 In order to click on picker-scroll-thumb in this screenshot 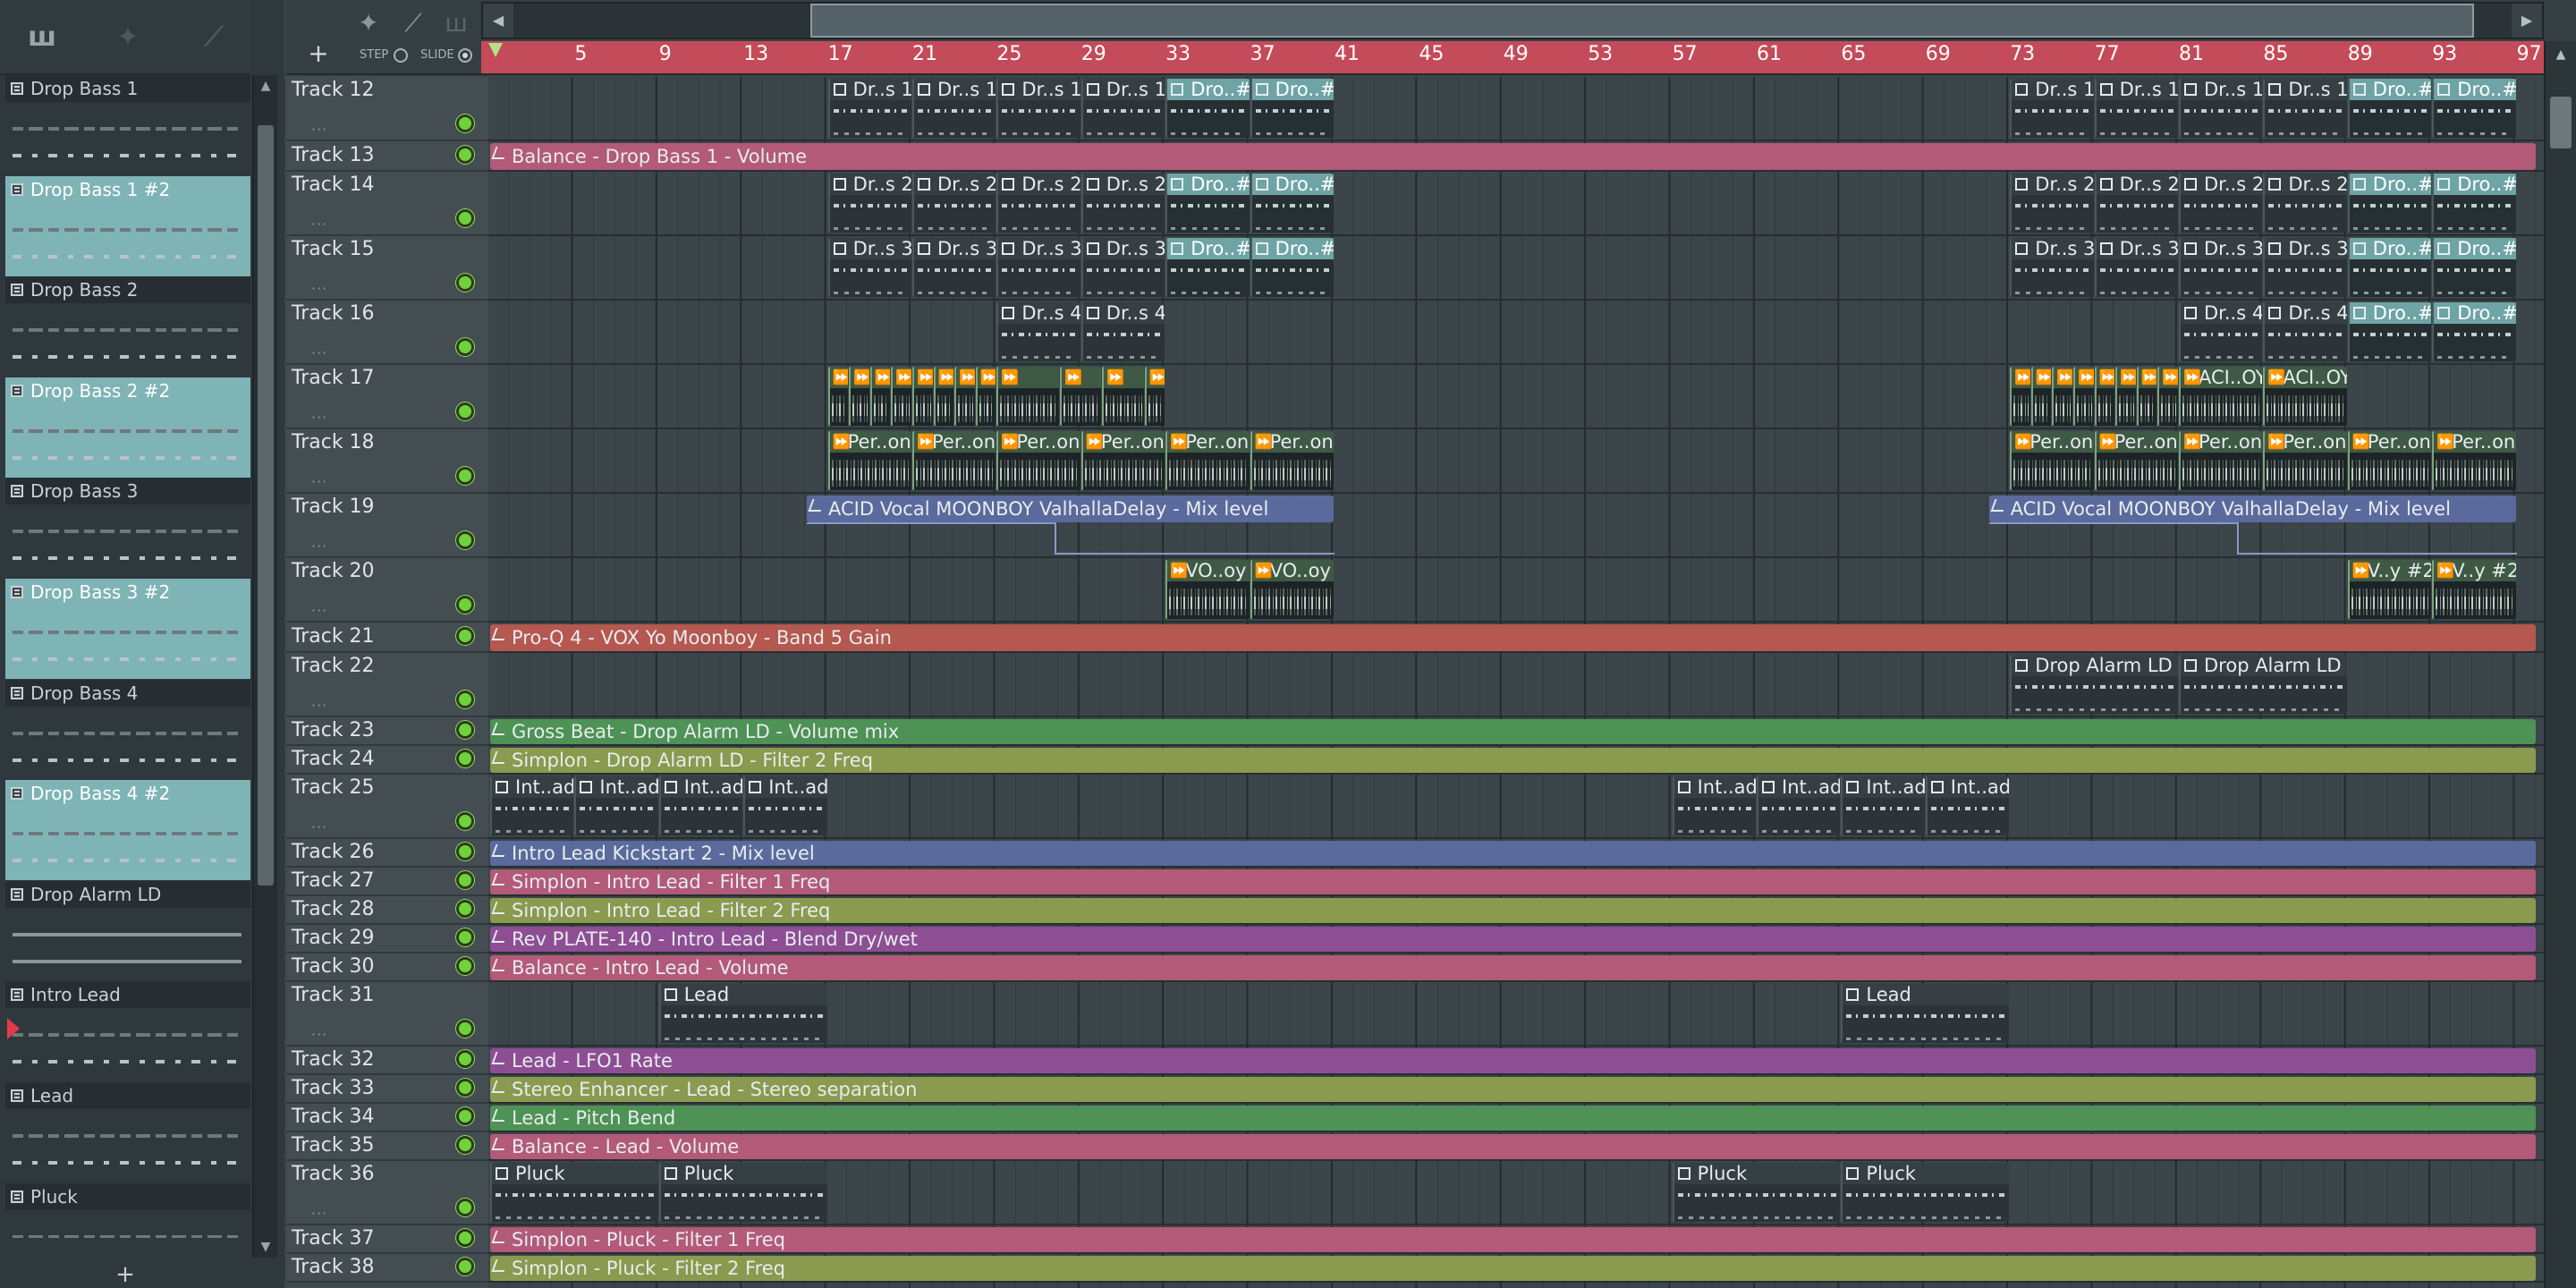, I will do `click(266, 505)`.